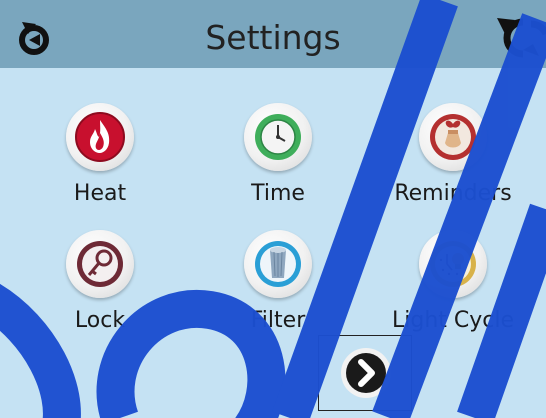 The width and height of the screenshot is (546, 418). What do you see at coordinates (453, 320) in the screenshot?
I see `light-cycle-label: Light Cycle` at bounding box center [453, 320].